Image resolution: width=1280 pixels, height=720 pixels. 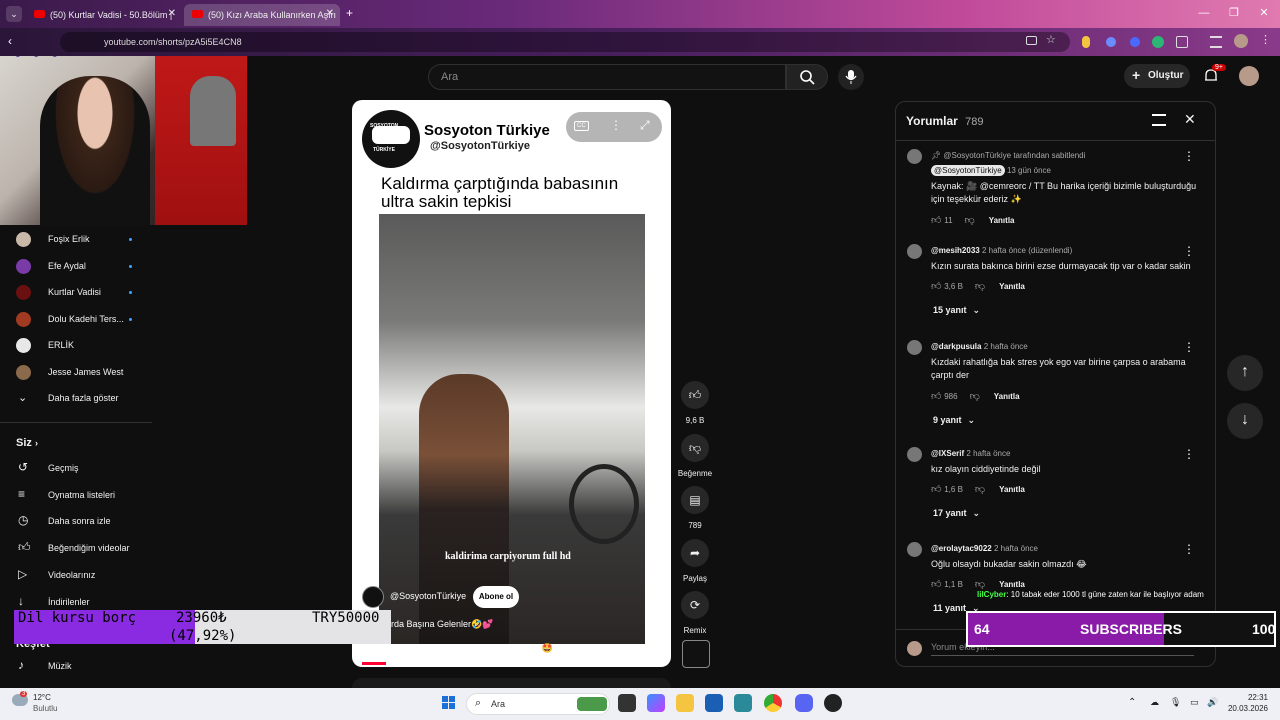 I want to click on sidebar-item-watch-later: ◷ Daha sonra izle, so click(x=81, y=522).